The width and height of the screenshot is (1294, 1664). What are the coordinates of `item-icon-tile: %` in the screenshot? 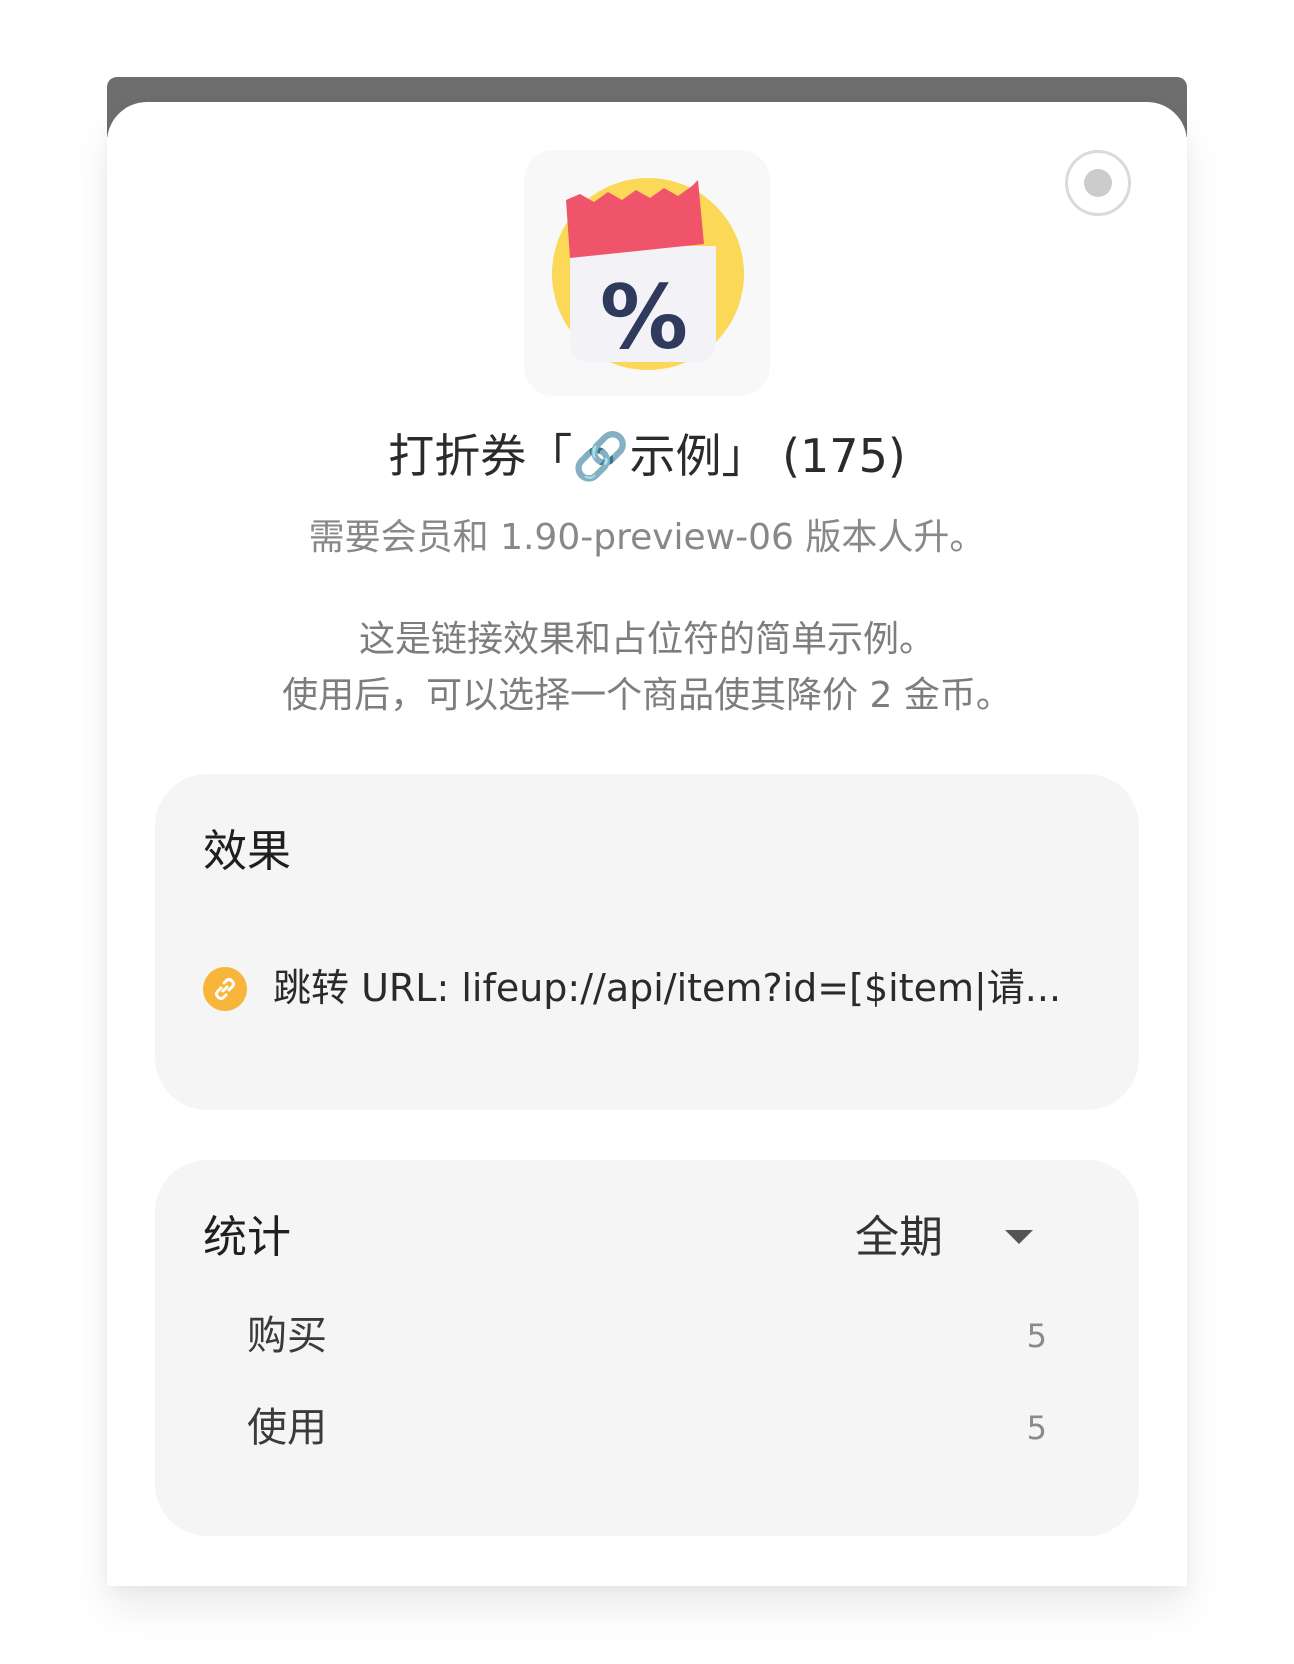 It's located at (647, 273).